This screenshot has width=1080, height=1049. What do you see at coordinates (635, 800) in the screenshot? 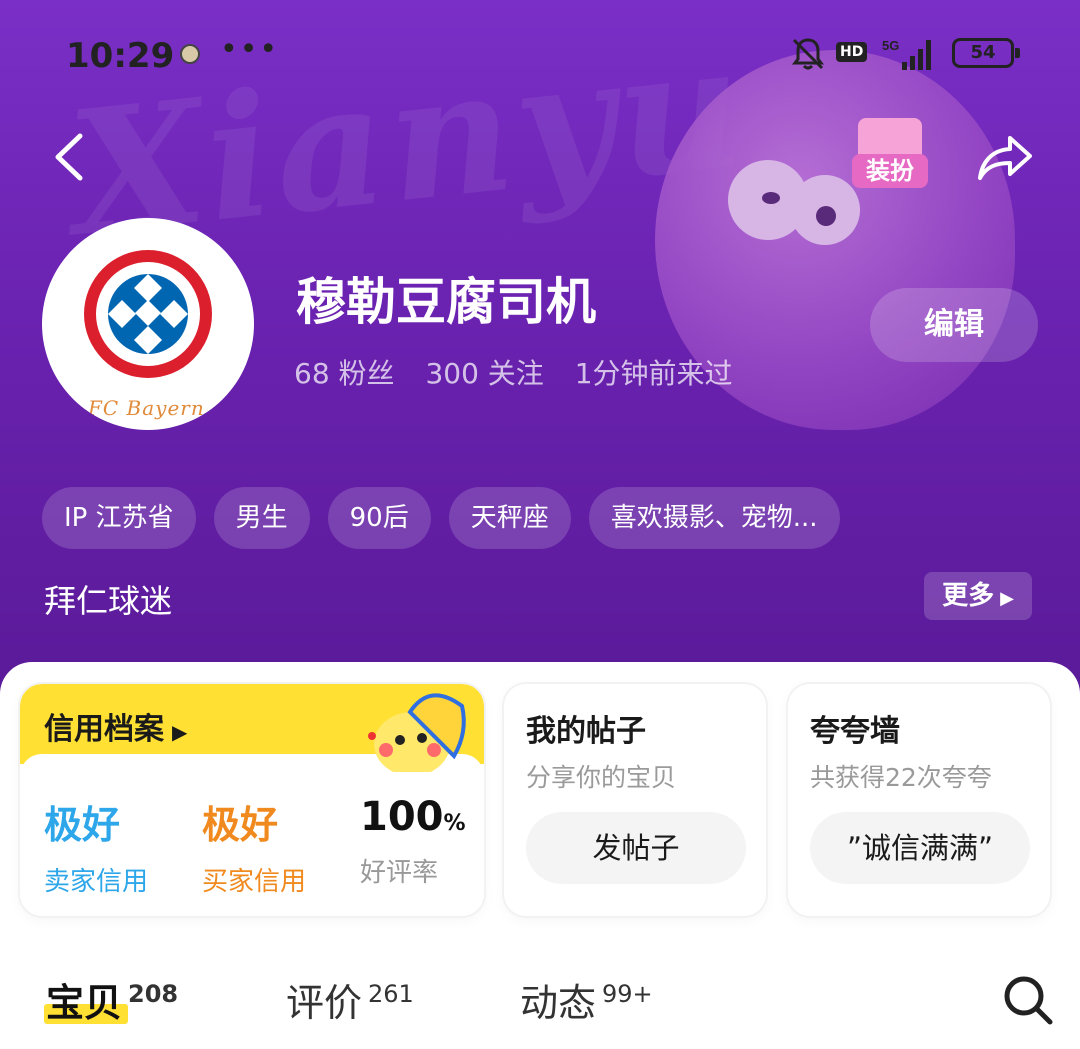
I see `my-posts-card: 我的帖子 分享你的宝贝 发帖子` at bounding box center [635, 800].